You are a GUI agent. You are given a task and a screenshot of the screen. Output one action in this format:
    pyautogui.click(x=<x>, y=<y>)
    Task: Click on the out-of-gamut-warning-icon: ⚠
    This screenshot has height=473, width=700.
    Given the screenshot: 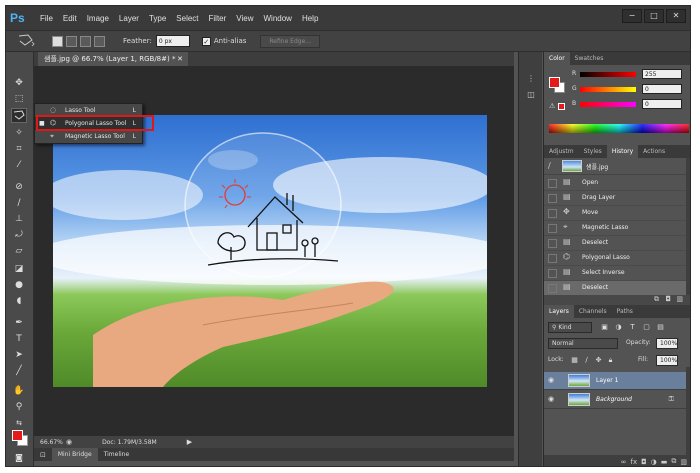 What is the action you would take?
    pyautogui.click(x=552, y=106)
    